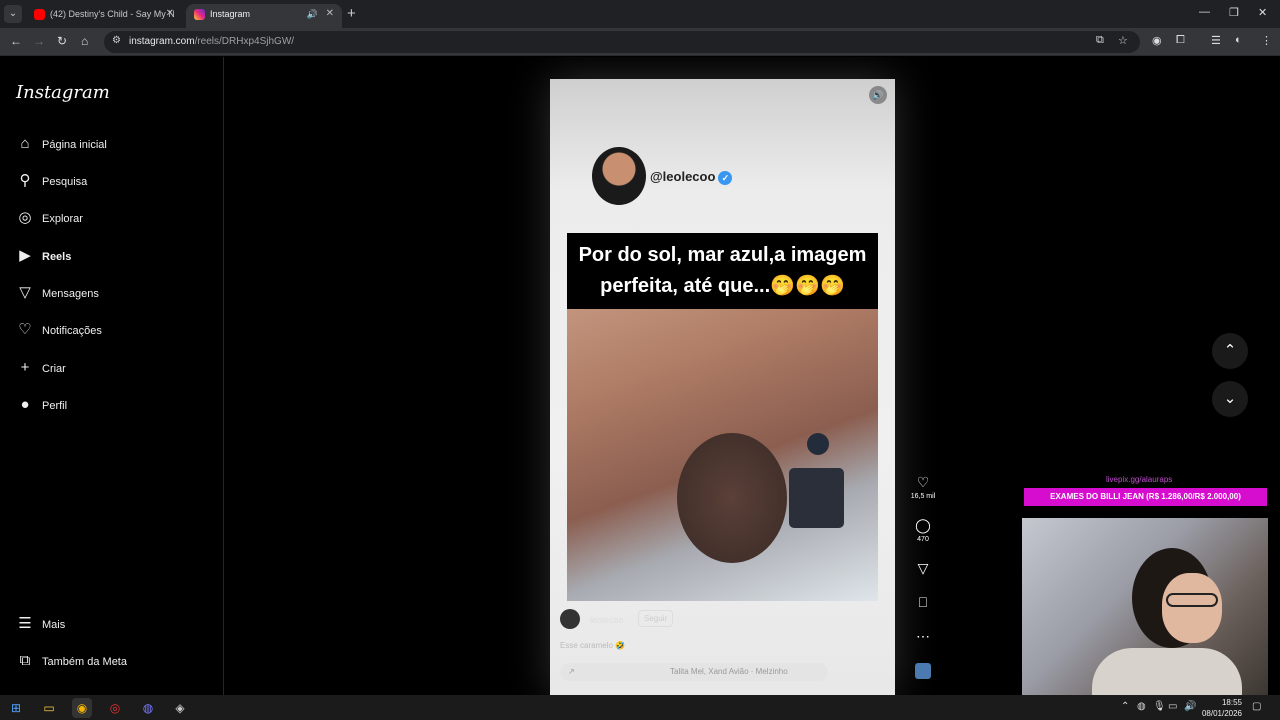 This screenshot has height=720, width=1280. Describe the element at coordinates (1125, 706) in the screenshot. I see `tray-chevron-up-icon: ⌃` at that location.